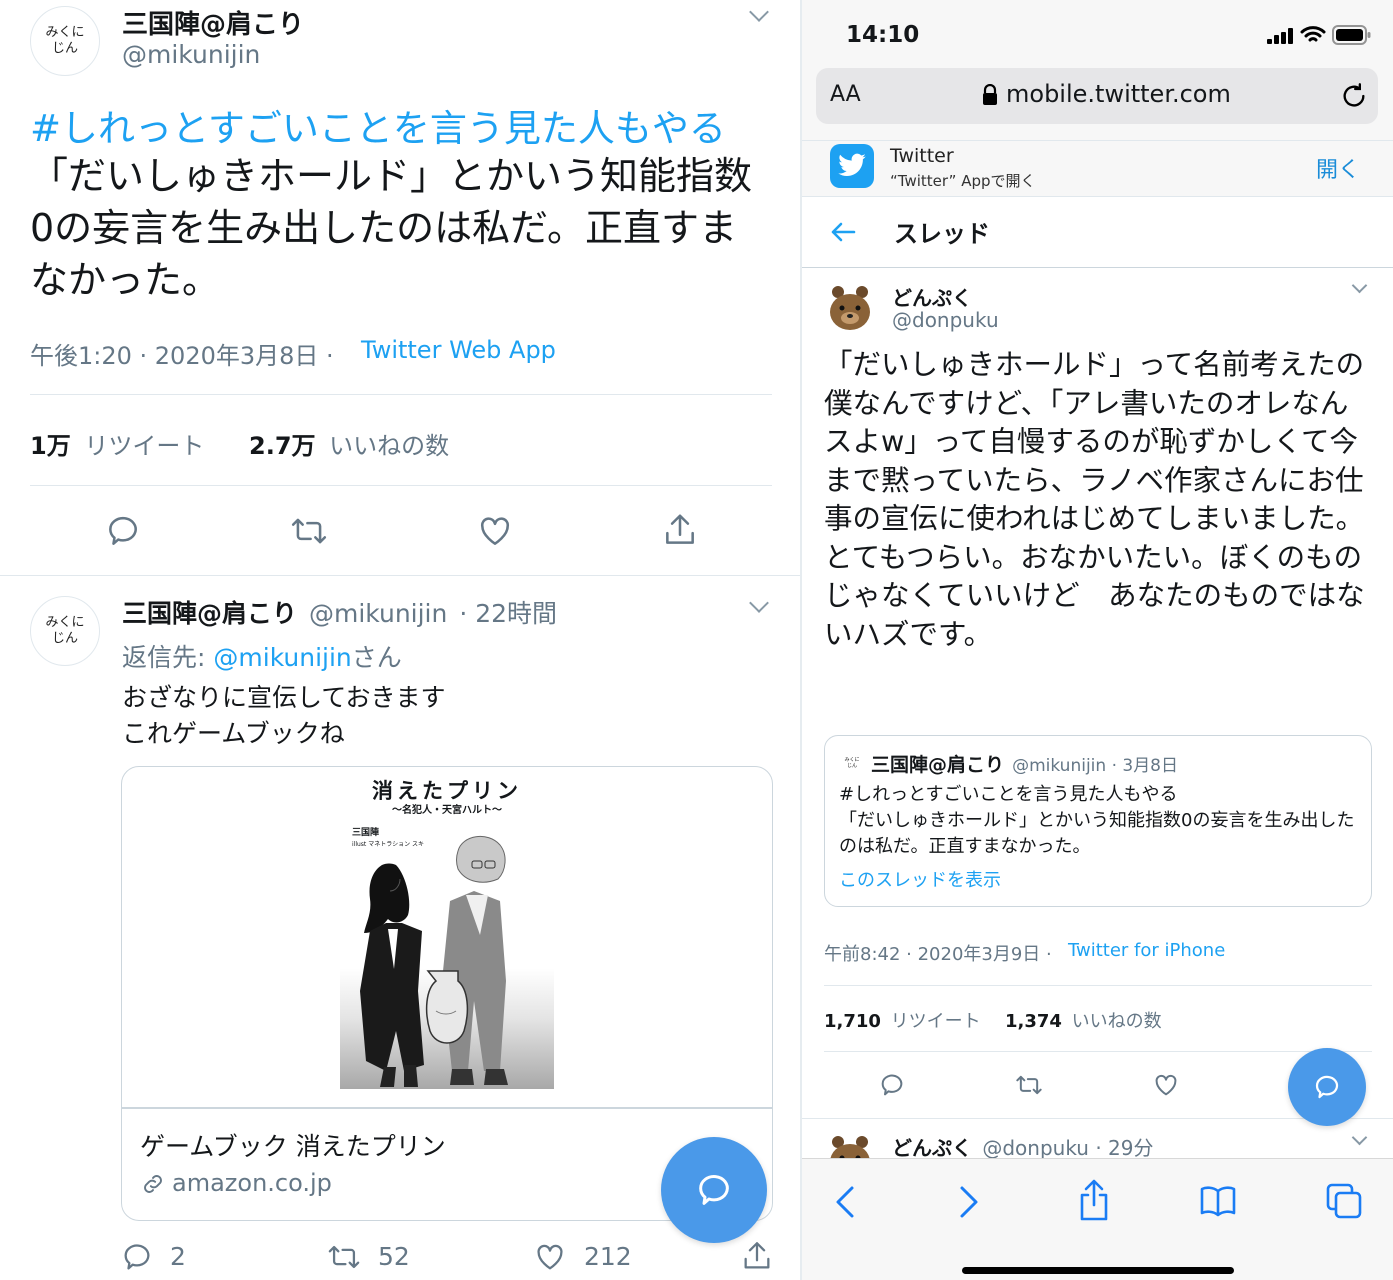  I want to click on like-stats: 1,374 いいねの数, so click(1083, 1020).